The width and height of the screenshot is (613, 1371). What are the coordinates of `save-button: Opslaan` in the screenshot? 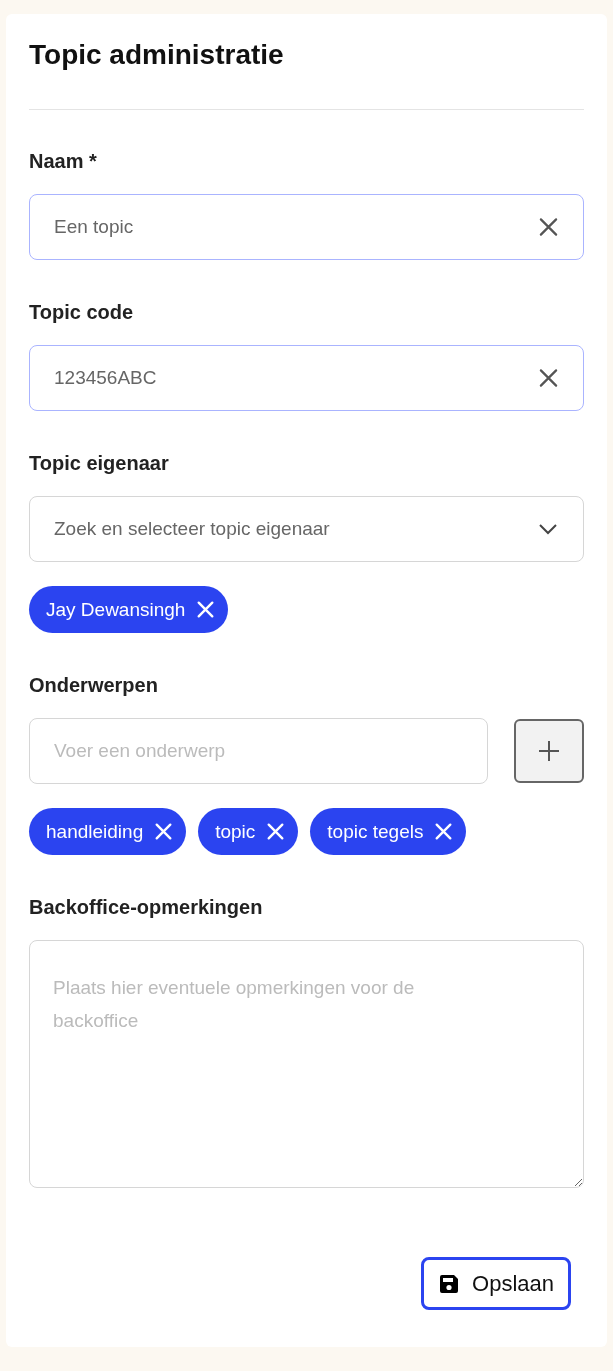 It's located at (496, 1283).